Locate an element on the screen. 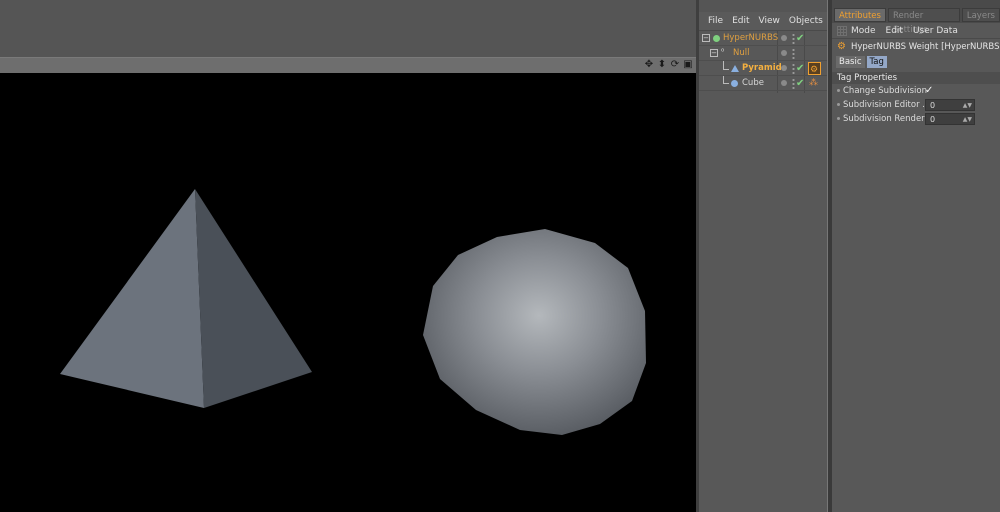  tab-attributes: Attributes is located at coordinates (860, 15).